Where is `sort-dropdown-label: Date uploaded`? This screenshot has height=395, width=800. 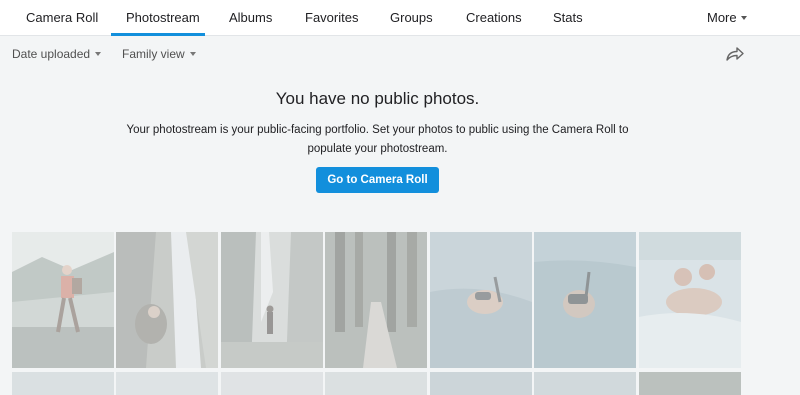 sort-dropdown-label: Date uploaded is located at coordinates (51, 54).